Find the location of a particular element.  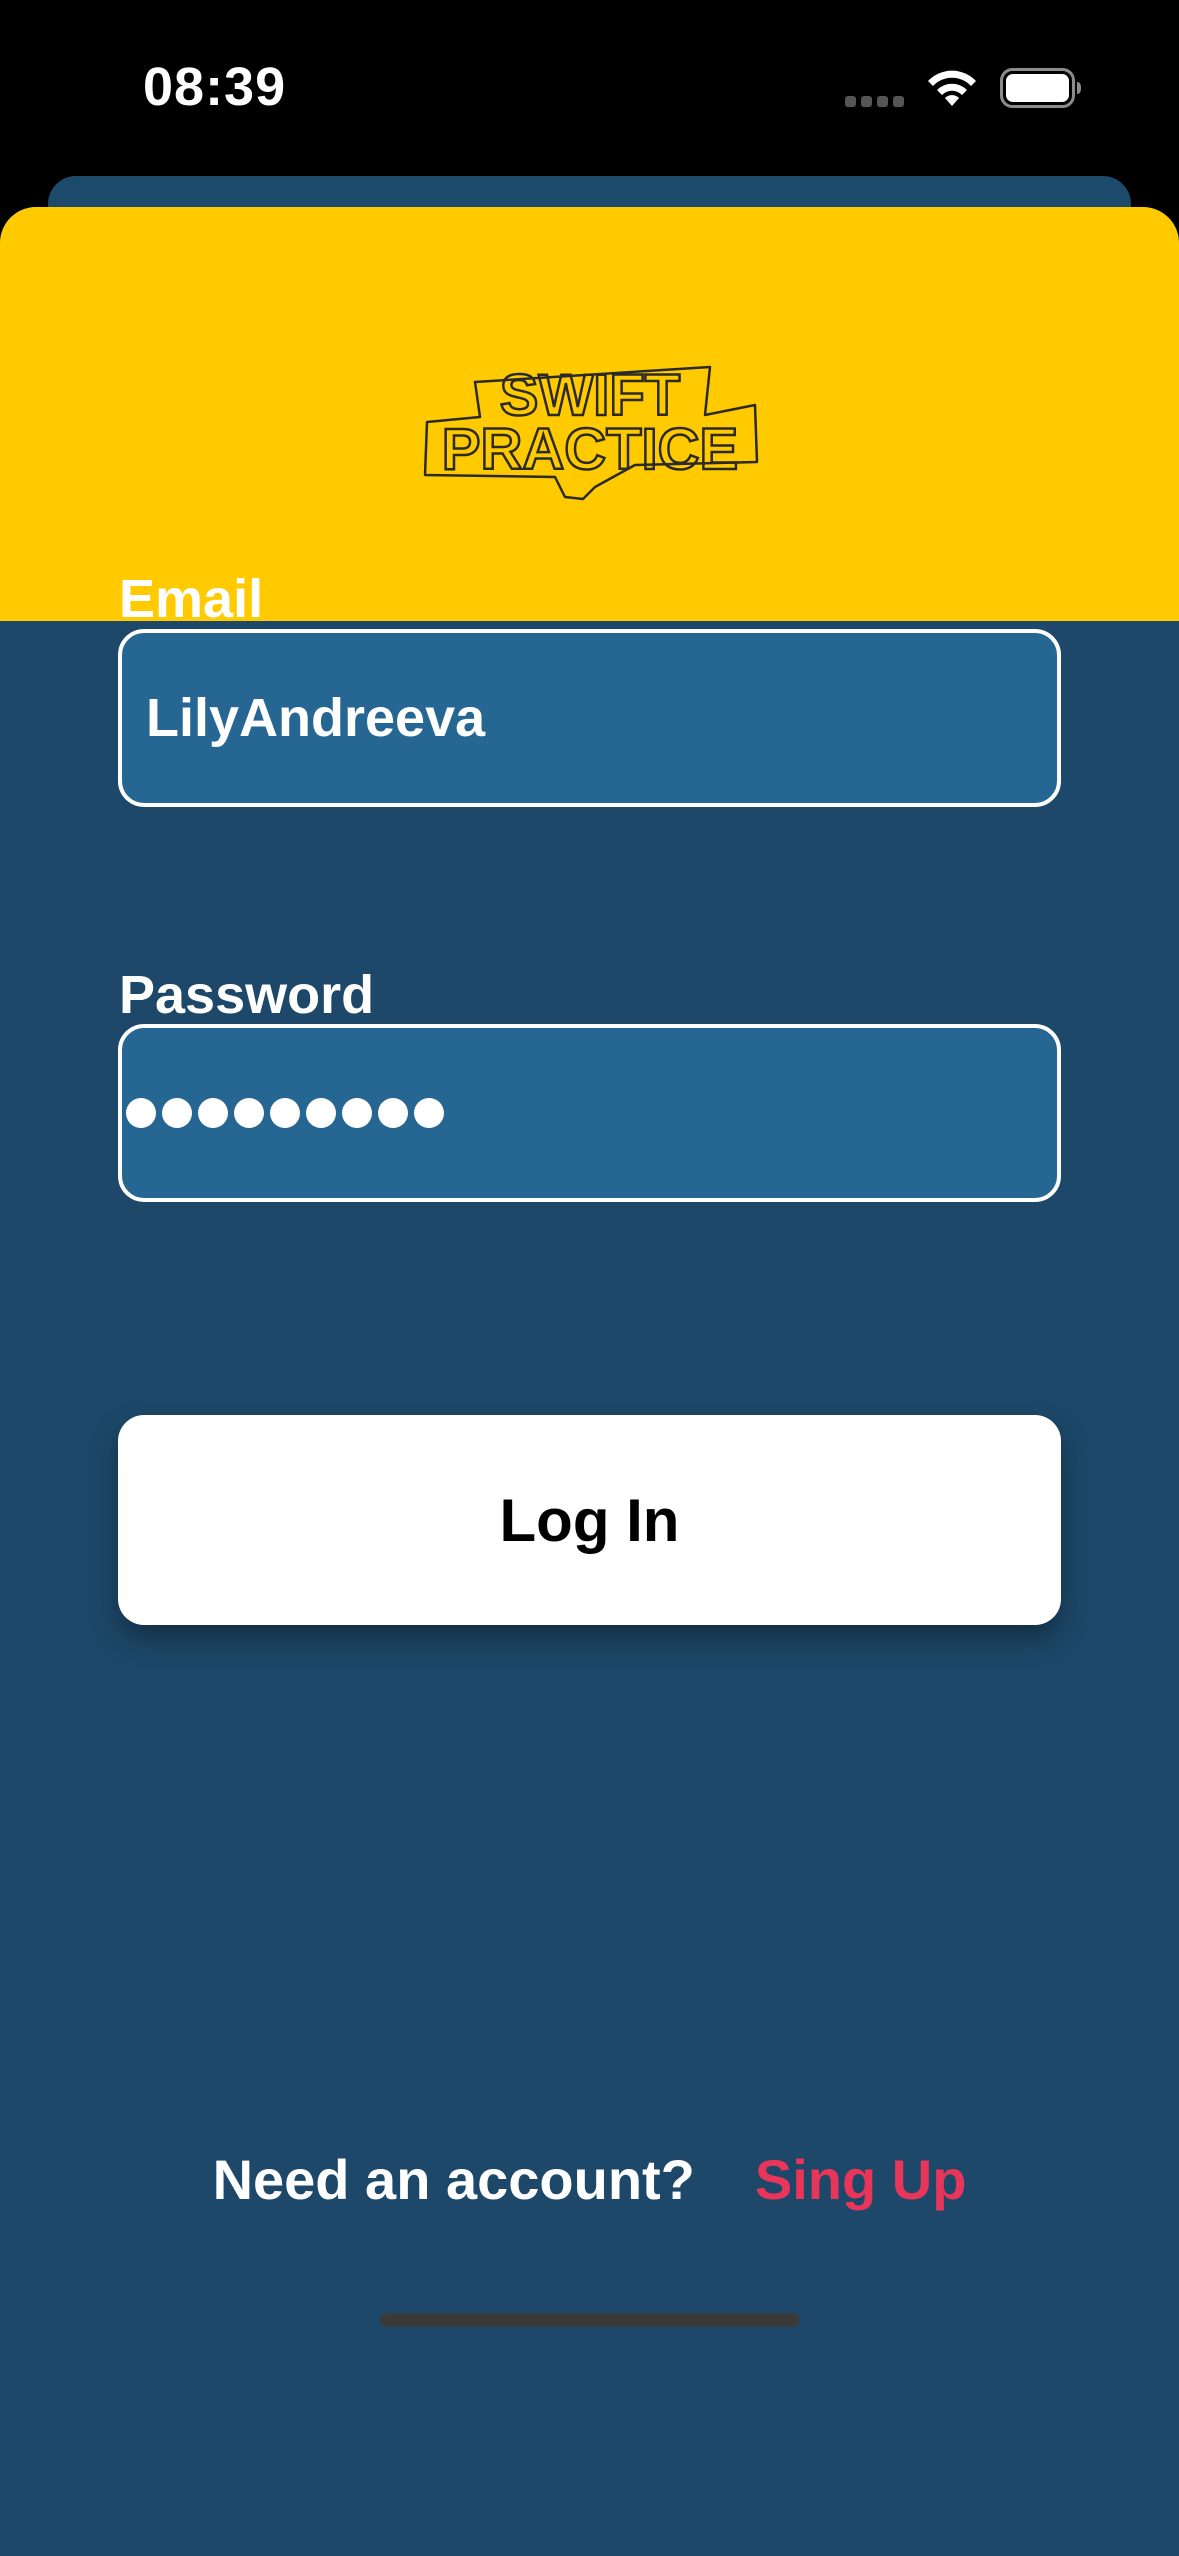

wifi-icon is located at coordinates (952, 88).